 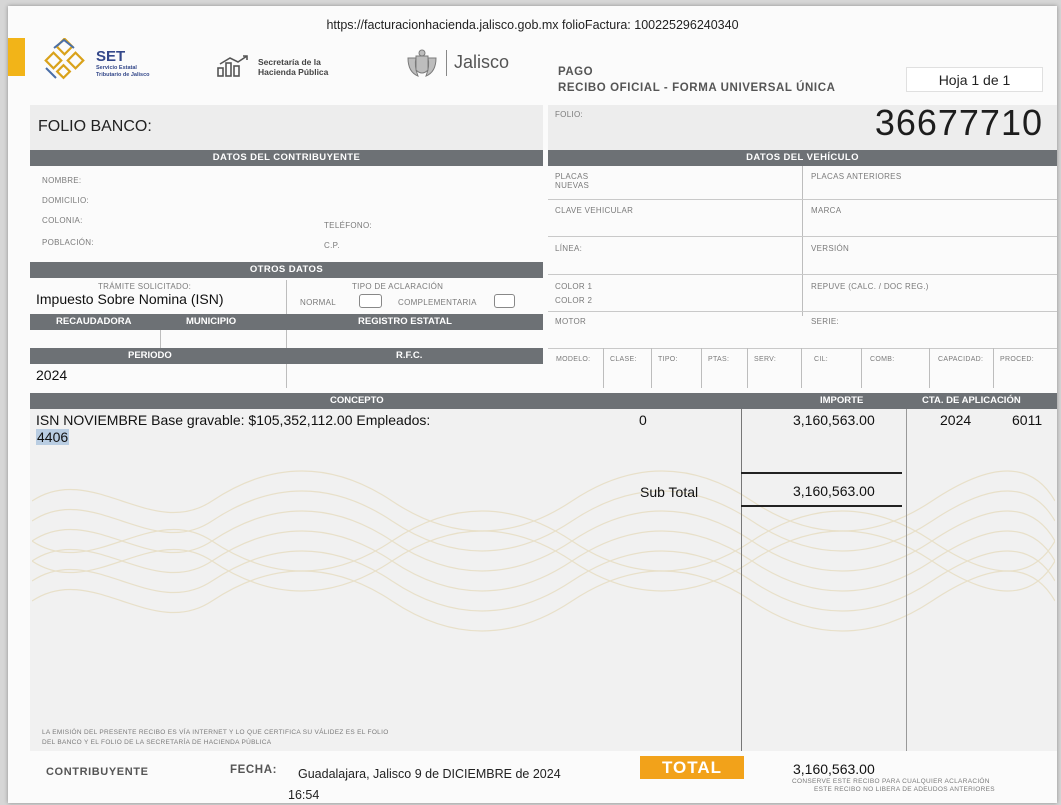 I want to click on jalisco-name: Jalisco, so click(x=482, y=62).